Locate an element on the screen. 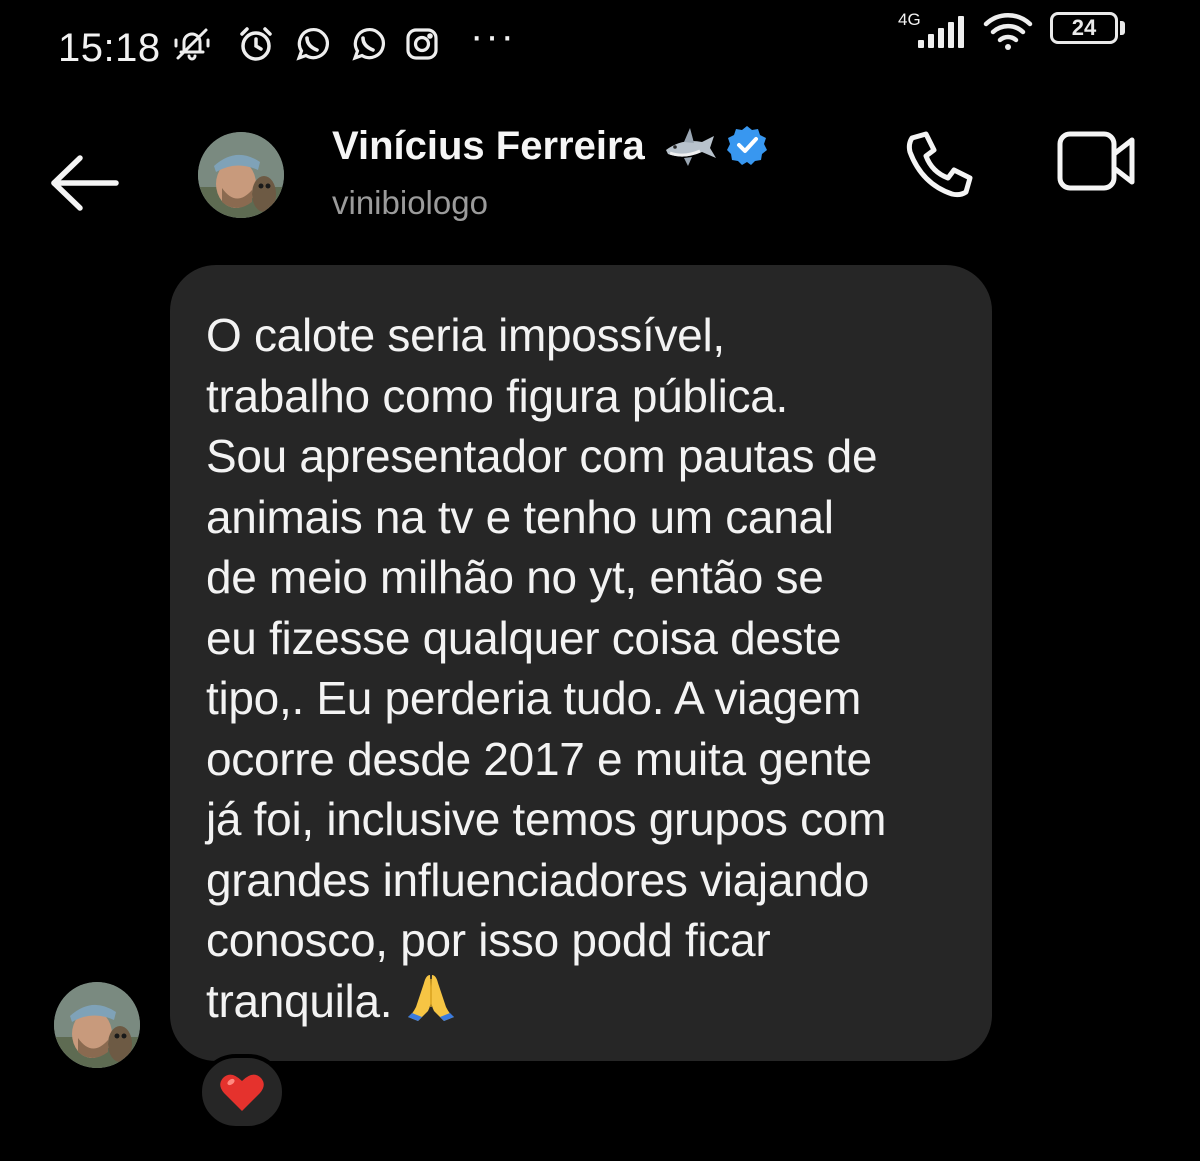 This screenshot has width=1200, height=1161. folded-hands-icon is located at coordinates (431, 997).